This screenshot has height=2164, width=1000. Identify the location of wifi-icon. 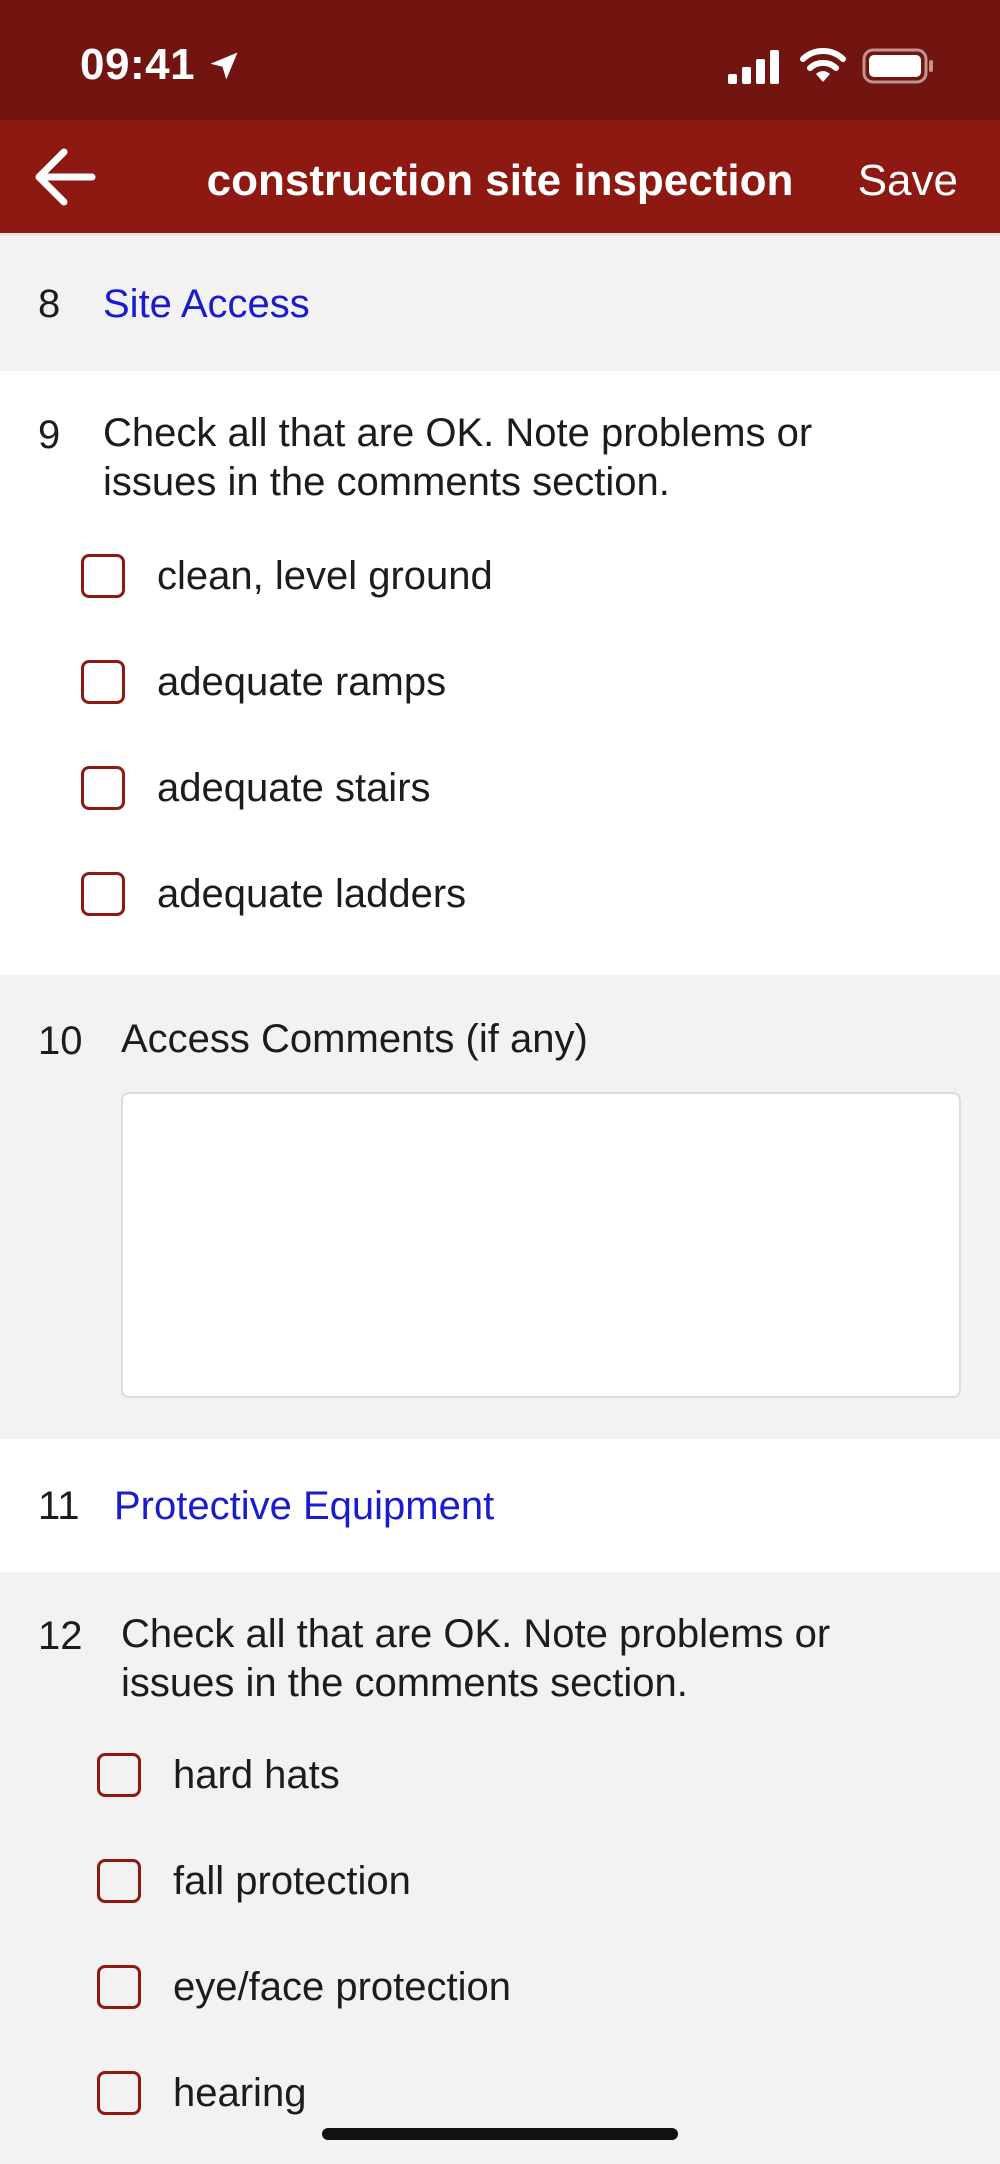
(823, 65).